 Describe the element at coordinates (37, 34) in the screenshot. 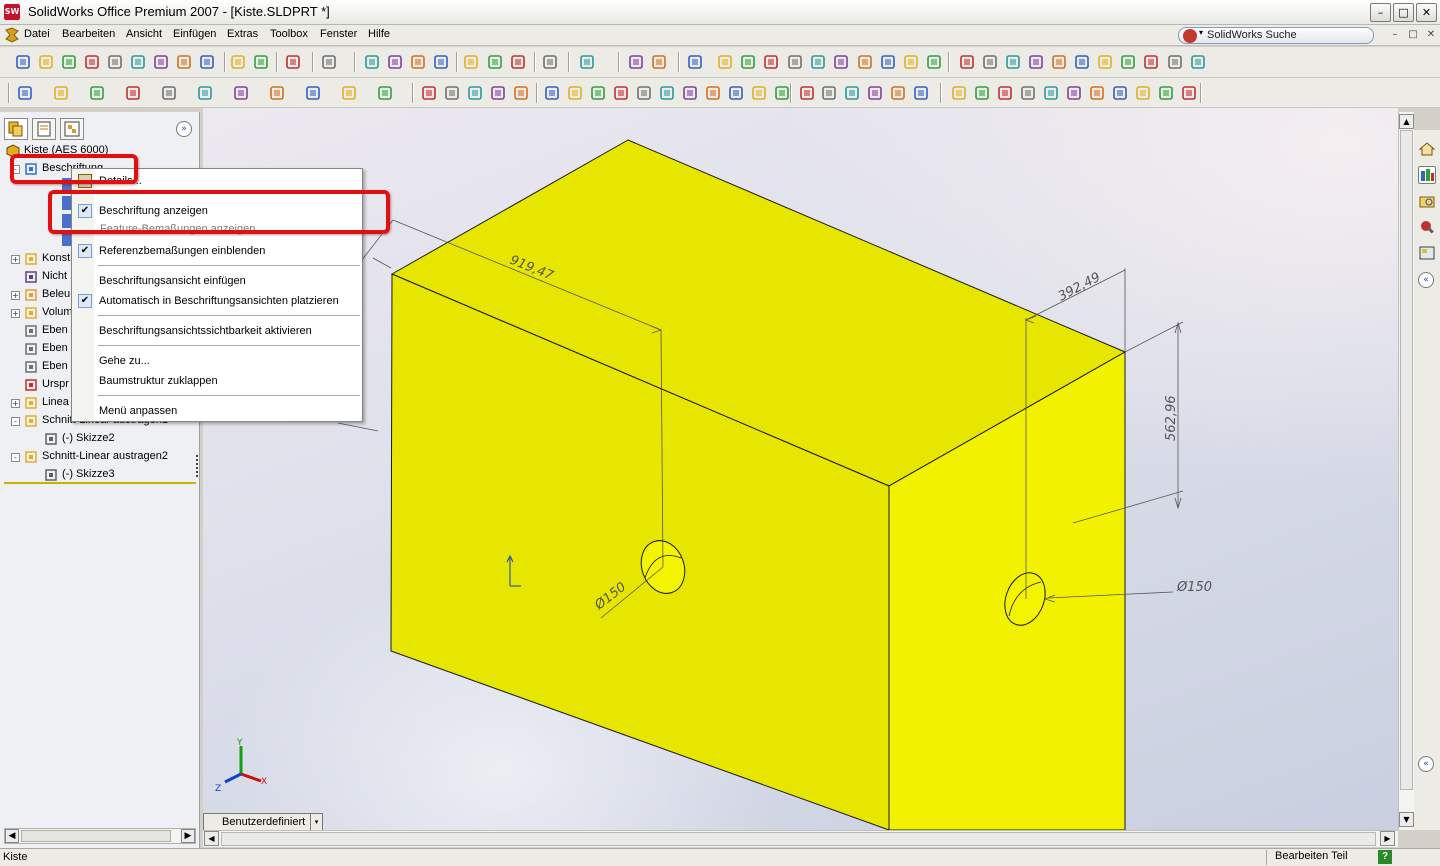

I see `menu-datei: Datei` at that location.